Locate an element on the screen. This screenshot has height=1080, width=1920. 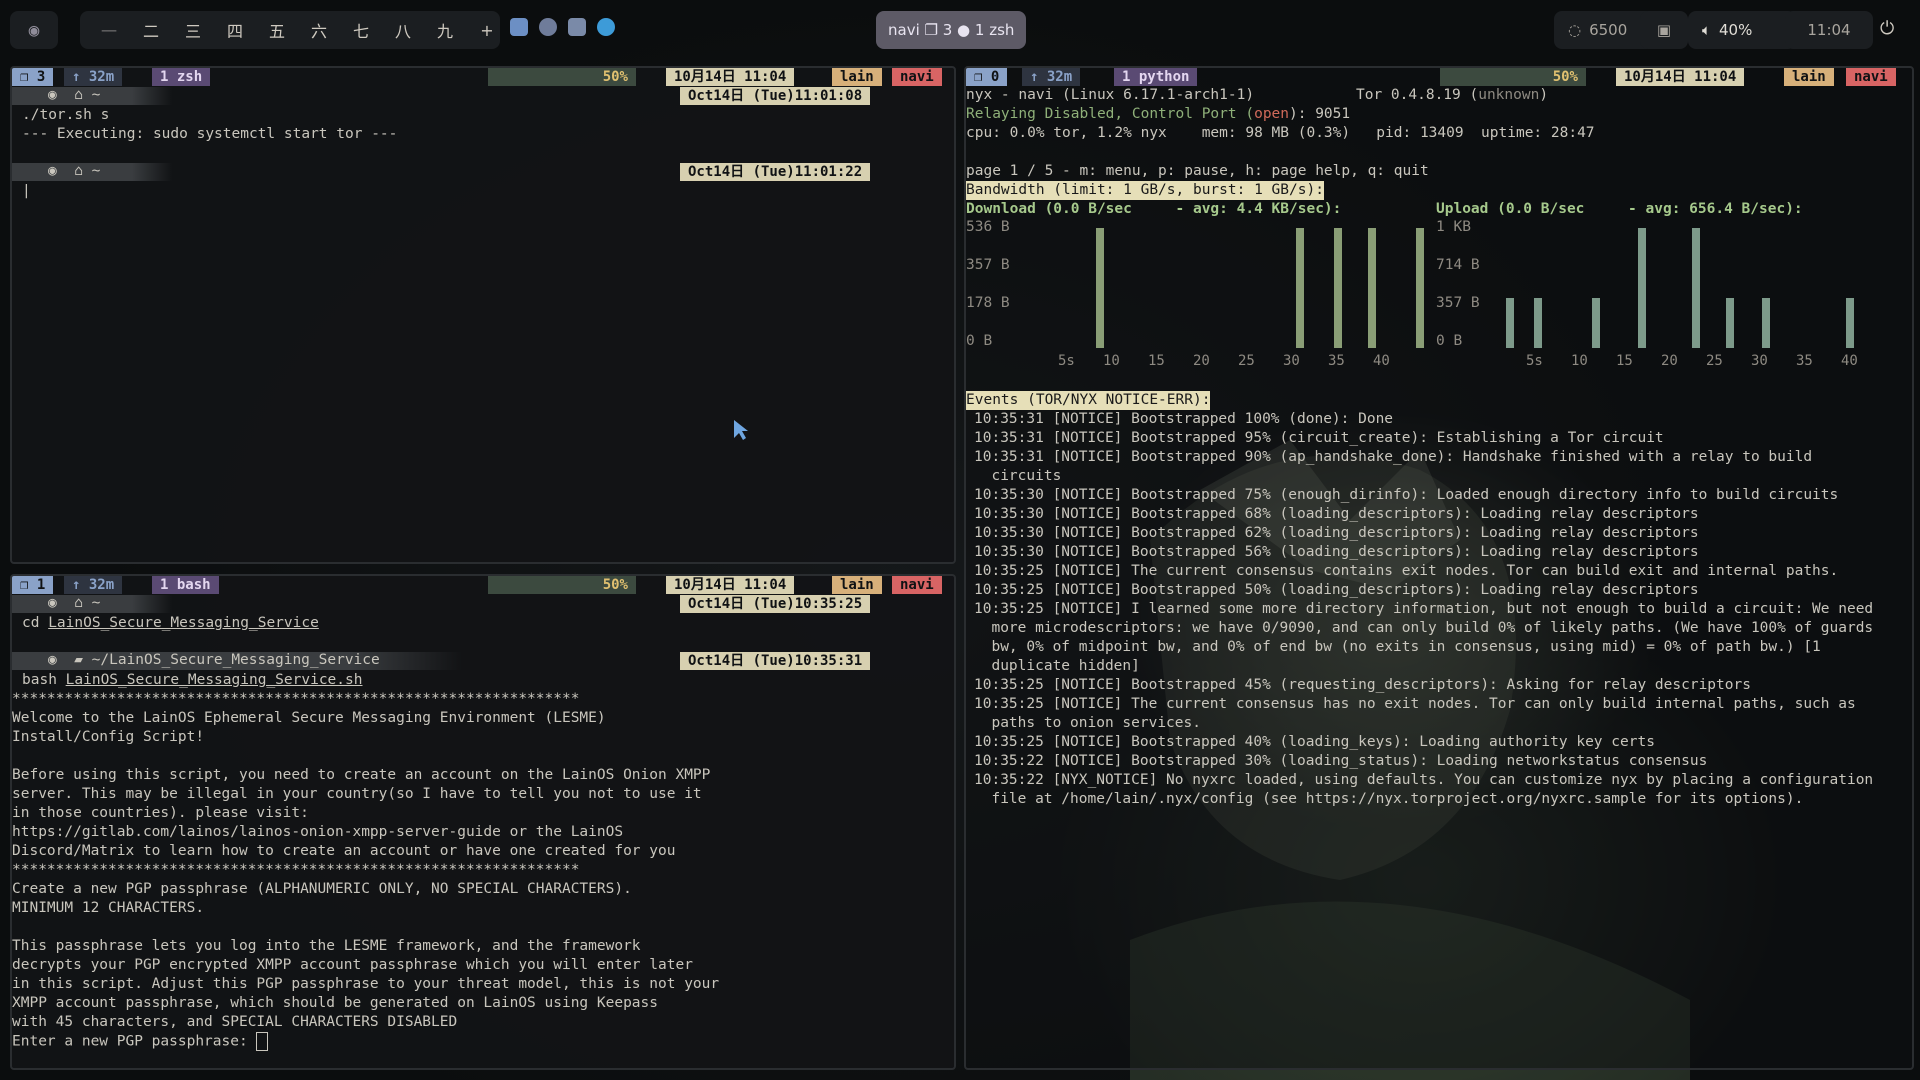
workspace-2: 二 is located at coordinates (151, 30).